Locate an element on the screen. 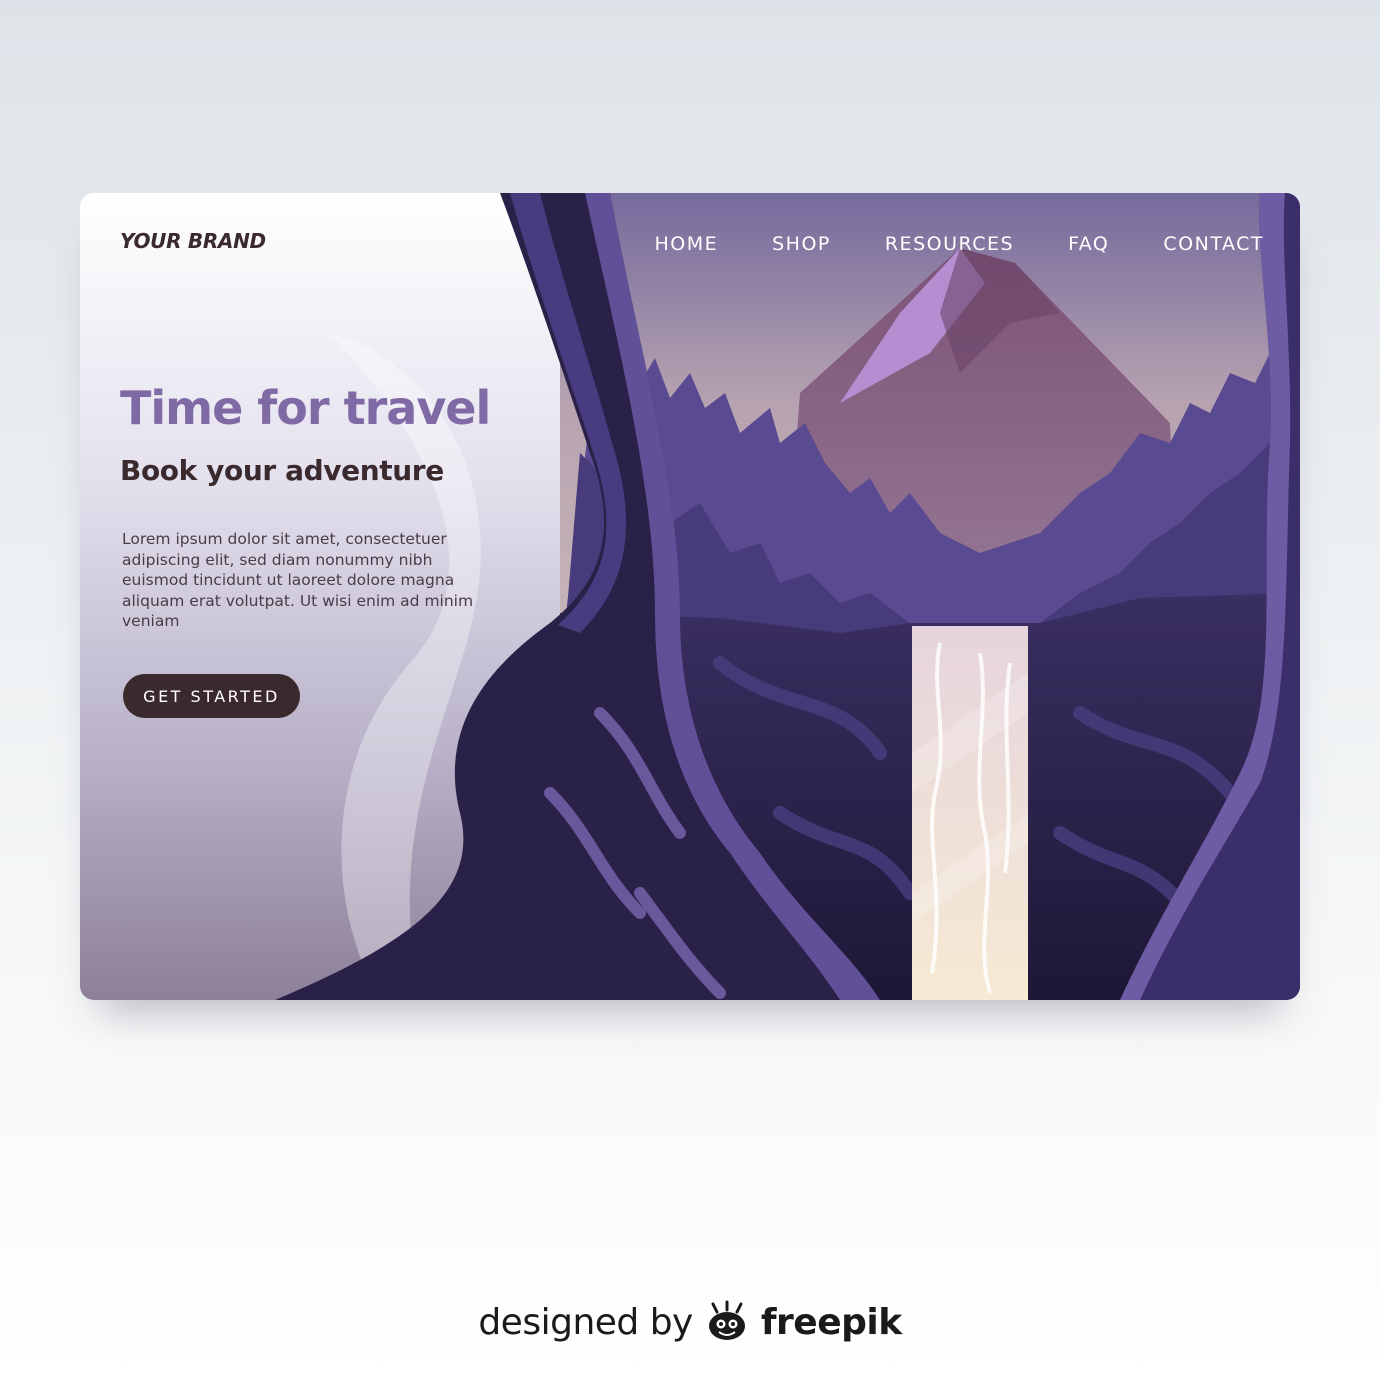 The image size is (1380, 1380). footer-credit: designed by freepik is located at coordinates (690, 1322).